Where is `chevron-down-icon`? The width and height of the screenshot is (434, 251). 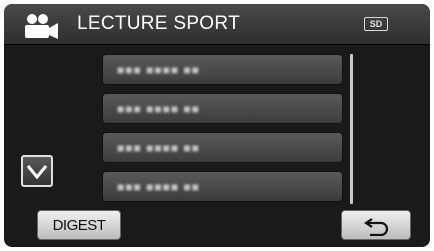 chevron-down-icon is located at coordinates (37, 172).